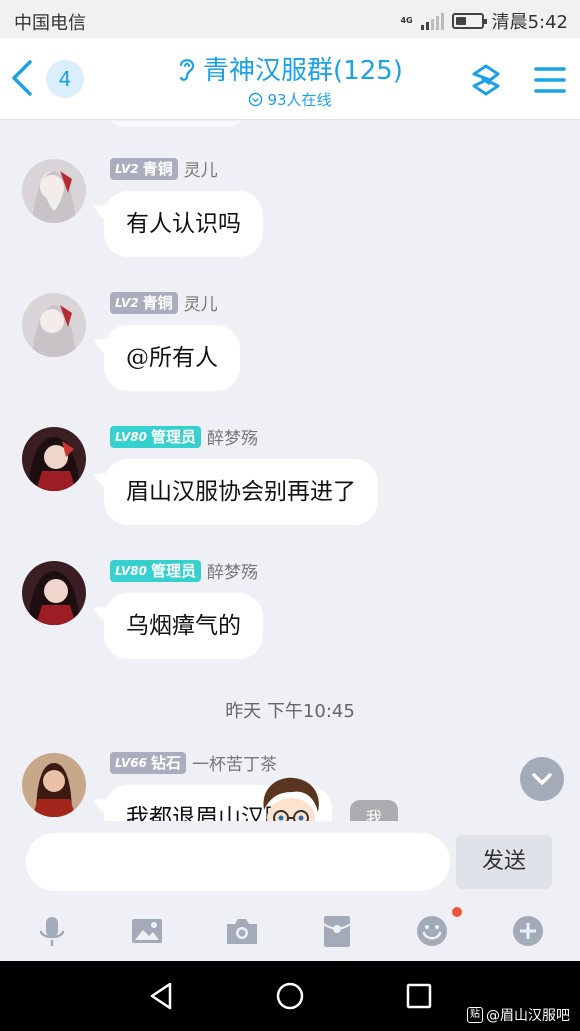 Image resolution: width=580 pixels, height=1031 pixels. I want to click on input-toolbar, so click(290, 932).